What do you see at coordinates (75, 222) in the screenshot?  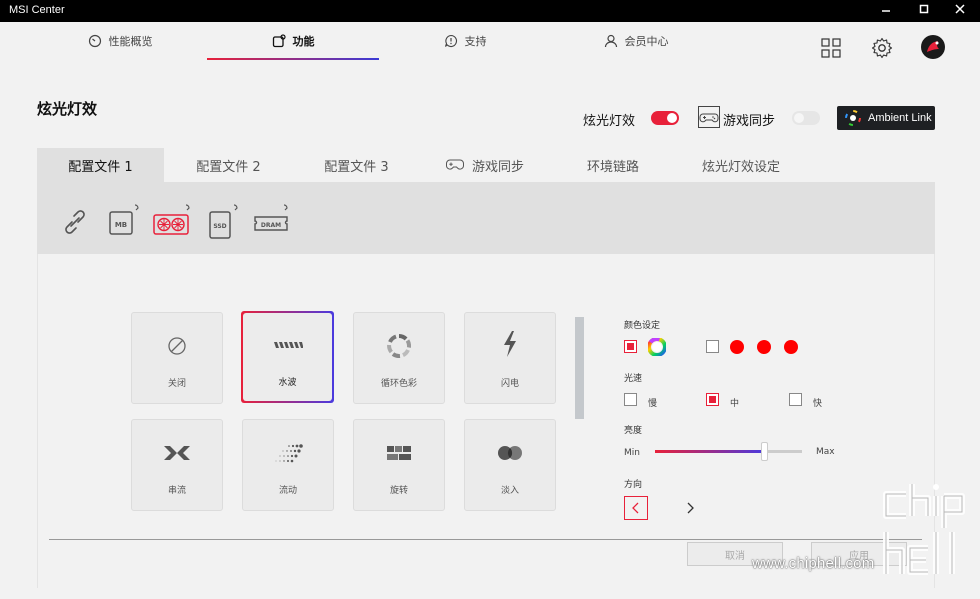 I see `link-icon` at bounding box center [75, 222].